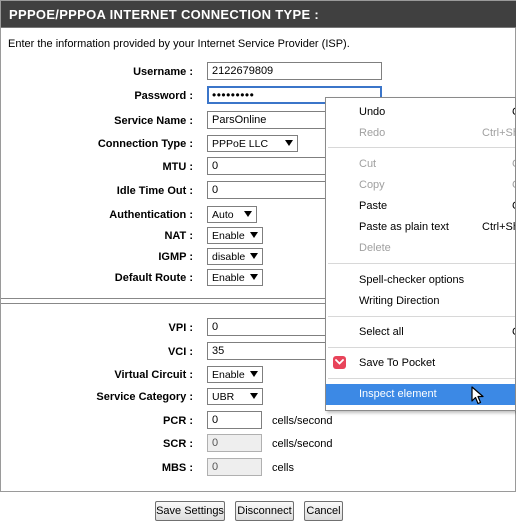 This screenshot has width=516, height=524. What do you see at coordinates (163, 96) in the screenshot?
I see `password-label: Password :` at bounding box center [163, 96].